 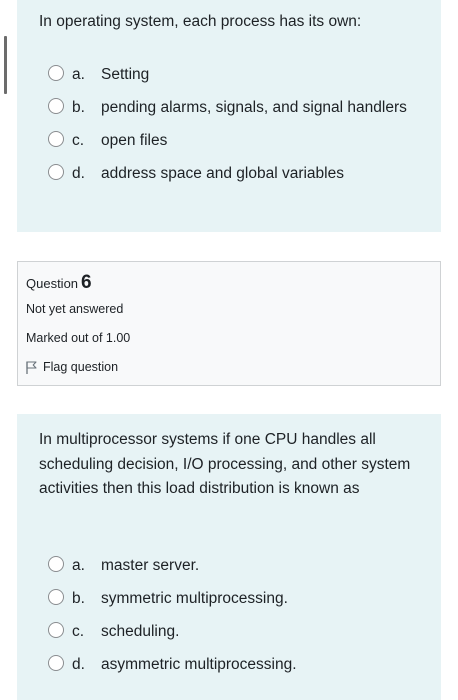 I want to click on question-label: Question, so click(x=52, y=283).